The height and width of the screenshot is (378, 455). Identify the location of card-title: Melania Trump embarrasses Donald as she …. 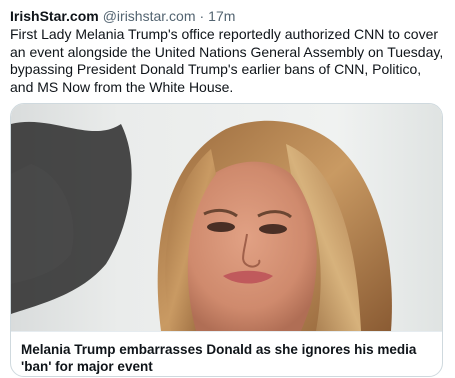
(226, 353).